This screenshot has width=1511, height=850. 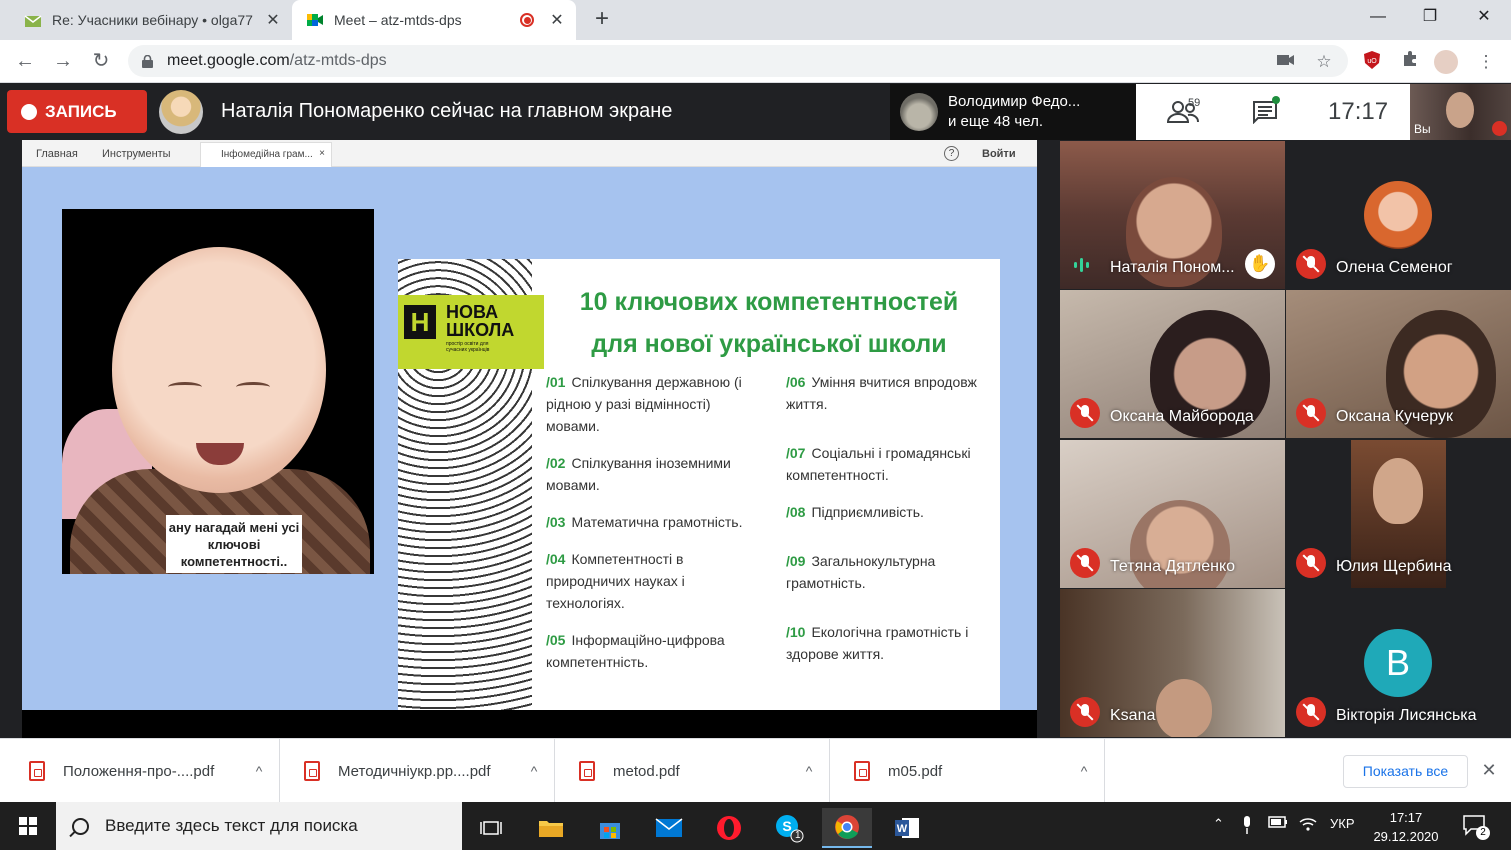 I want to click on minimize-button: —, so click(x=1378, y=17).